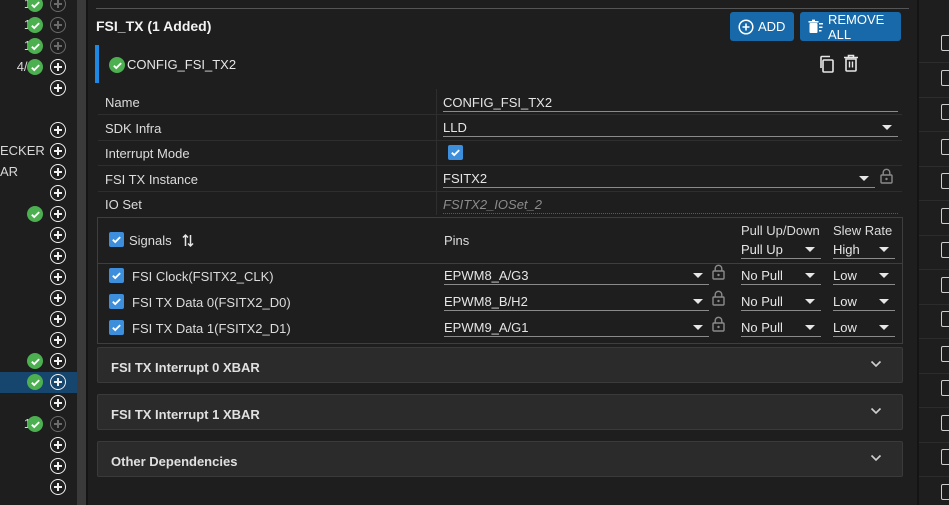 Image resolution: width=949 pixels, height=505 pixels. What do you see at coordinates (576, 301) in the screenshot?
I see `signal-pin-select: EPWM8_B/H2` at bounding box center [576, 301].